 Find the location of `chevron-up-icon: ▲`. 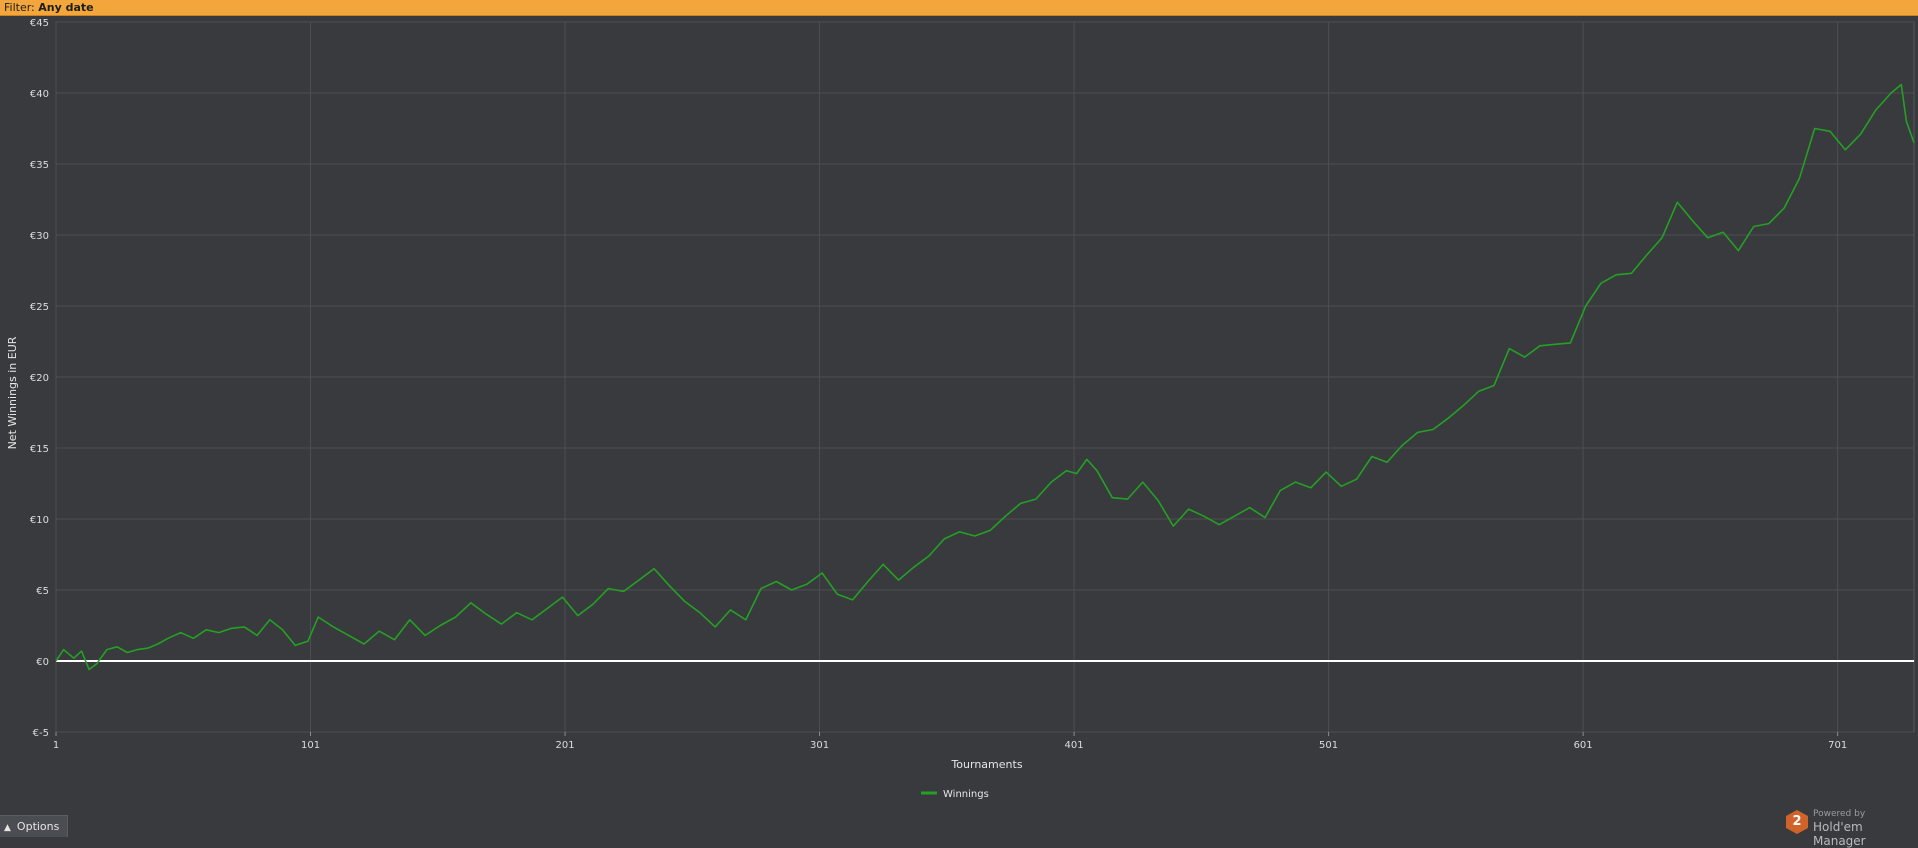

chevron-up-icon: ▲ is located at coordinates (7, 828).